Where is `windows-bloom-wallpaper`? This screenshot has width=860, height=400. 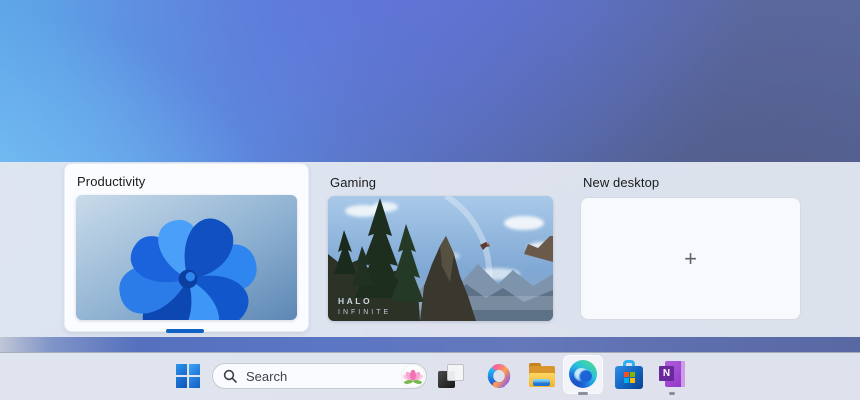
windows-bloom-wallpaper is located at coordinates (186, 257).